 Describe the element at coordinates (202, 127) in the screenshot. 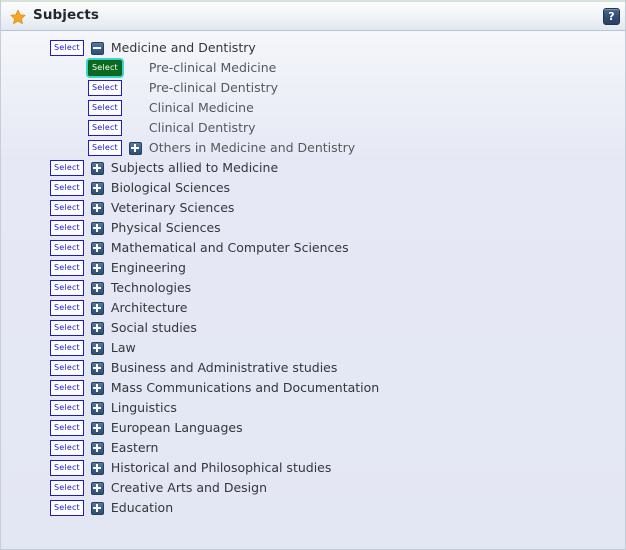

I see `tree-node-label: Clinical Dentistry` at that location.